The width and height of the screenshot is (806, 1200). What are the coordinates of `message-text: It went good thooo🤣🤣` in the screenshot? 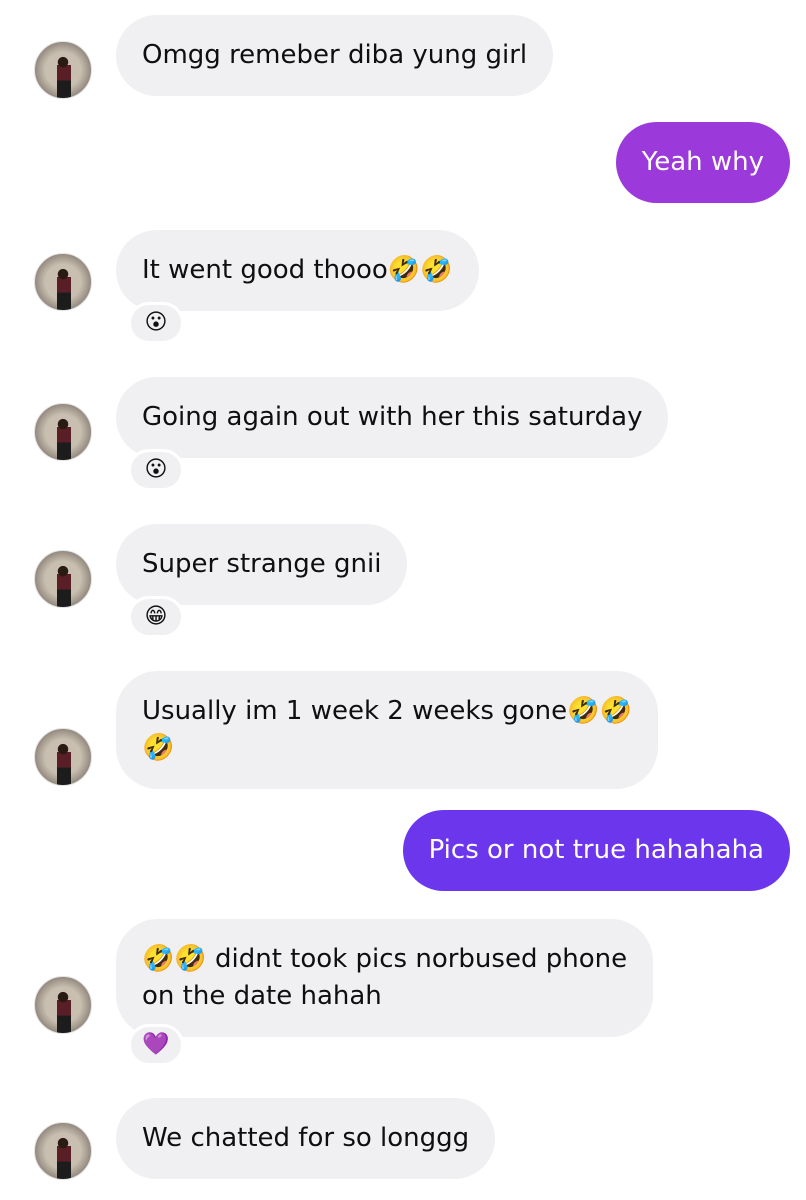 It's located at (297, 270).